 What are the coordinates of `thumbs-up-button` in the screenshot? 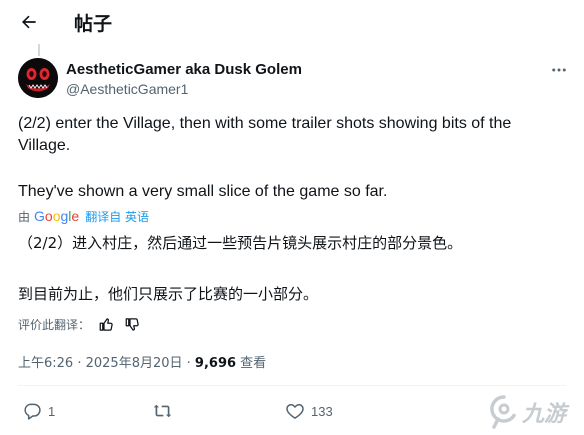 It's located at (106, 324).